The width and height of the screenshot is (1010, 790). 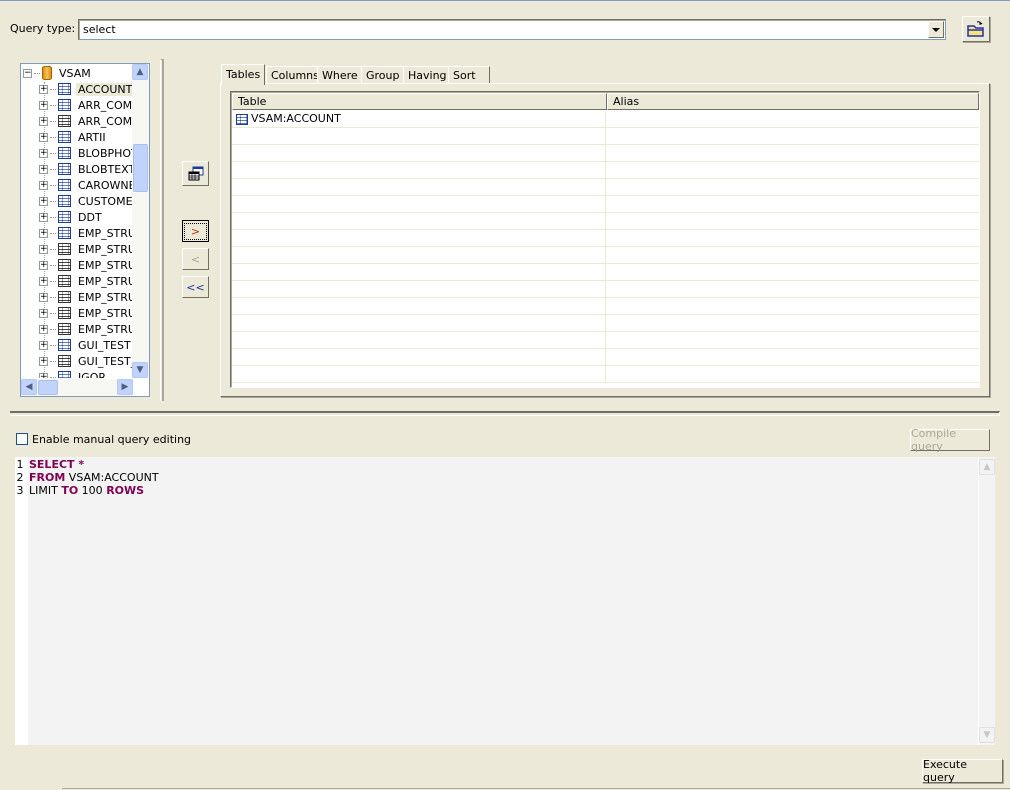 I want to click on tree-node: + ACCOUNT, so click(x=86, y=89).